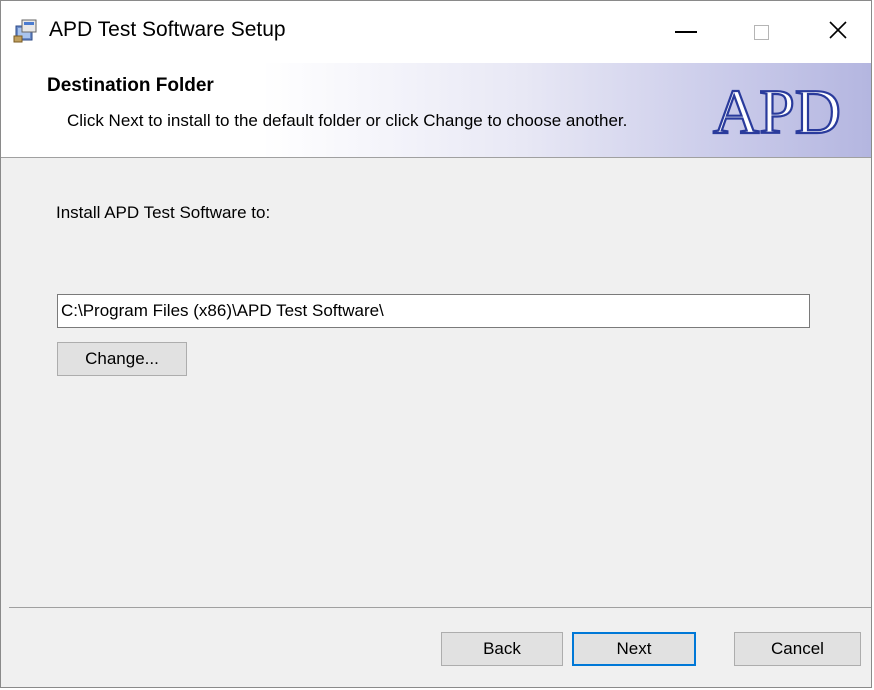 Image resolution: width=874 pixels, height=690 pixels. What do you see at coordinates (440, 607) in the screenshot?
I see `footer-divider` at bounding box center [440, 607].